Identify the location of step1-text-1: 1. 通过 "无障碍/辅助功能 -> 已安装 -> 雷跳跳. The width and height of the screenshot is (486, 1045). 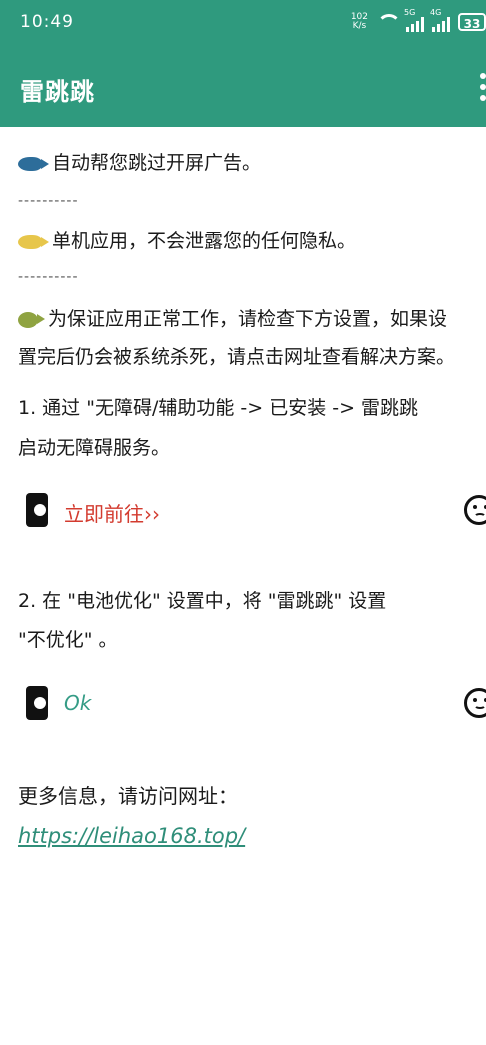
(218, 408).